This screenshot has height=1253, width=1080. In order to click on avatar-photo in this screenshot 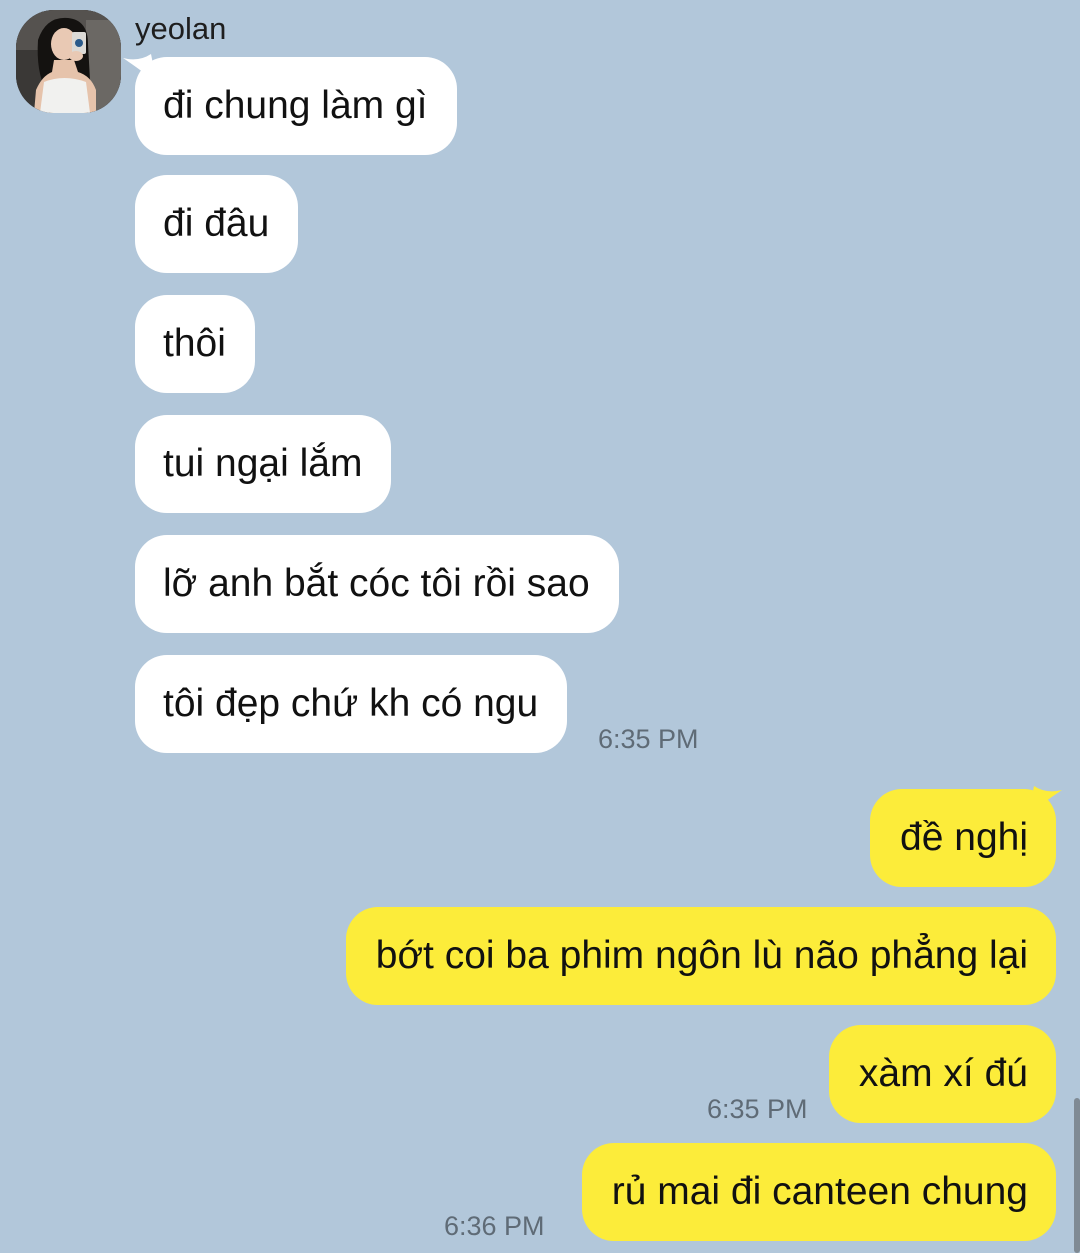, I will do `click(68, 61)`.